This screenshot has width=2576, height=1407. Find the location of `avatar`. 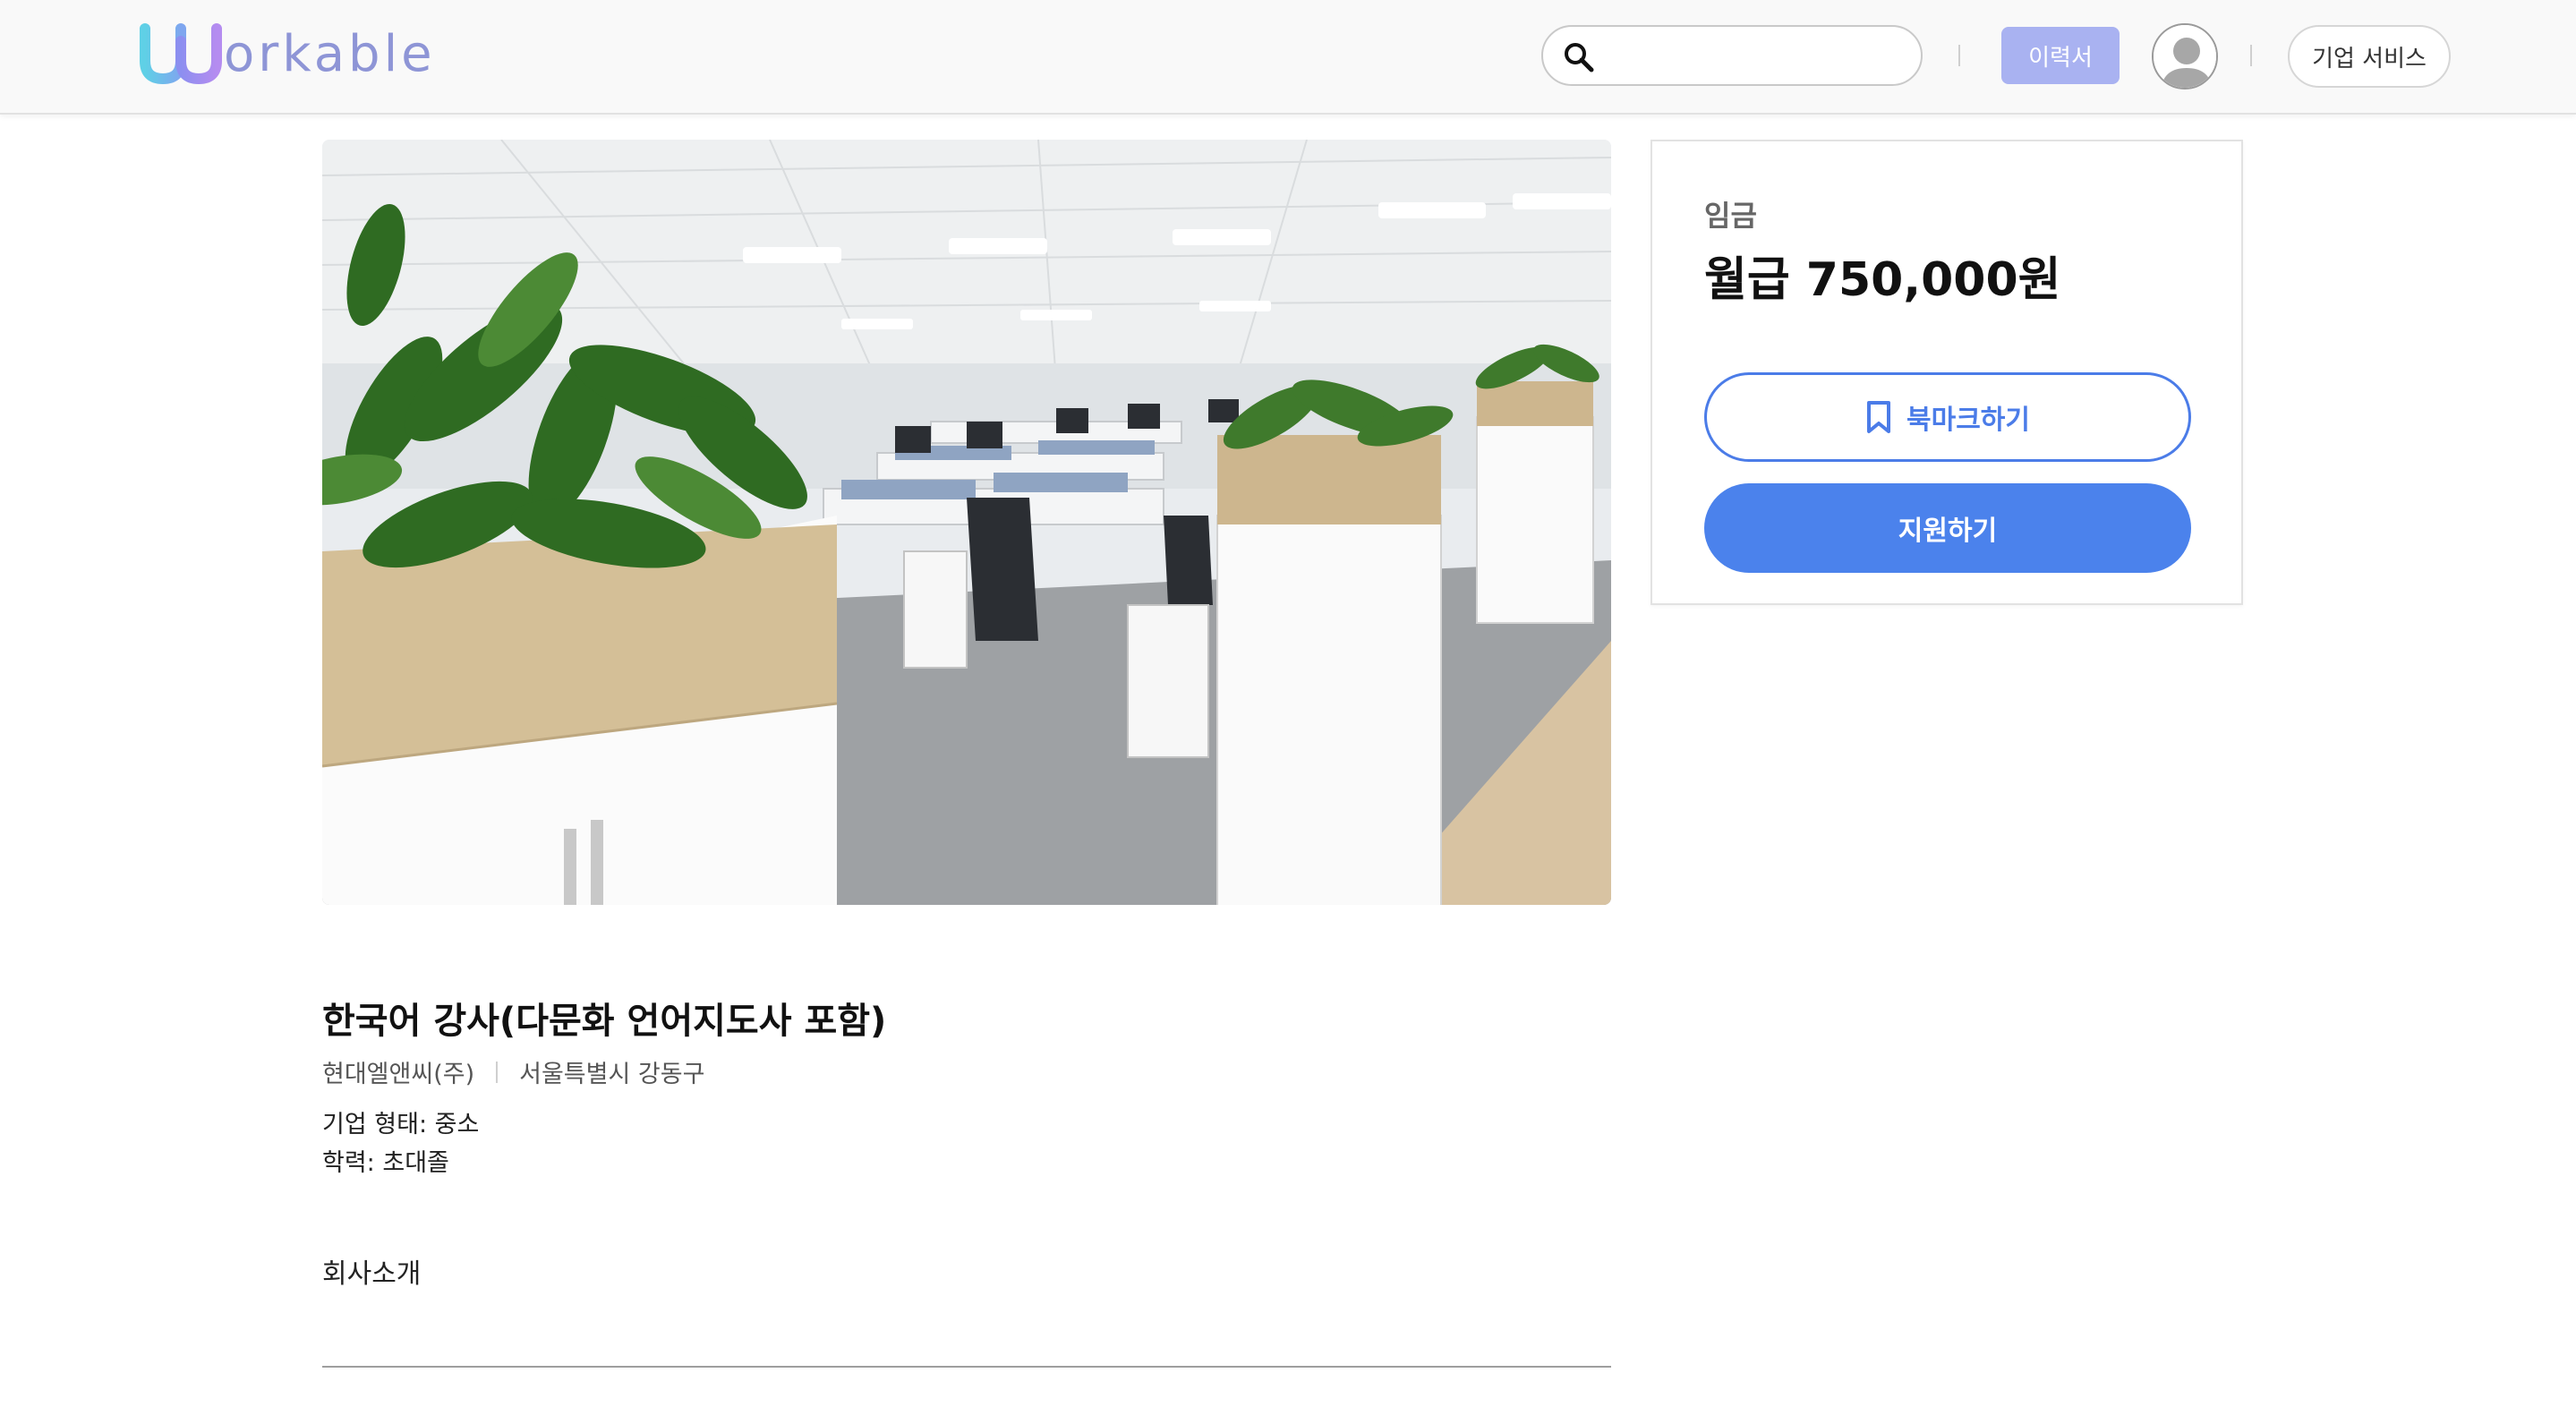

avatar is located at coordinates (2185, 56).